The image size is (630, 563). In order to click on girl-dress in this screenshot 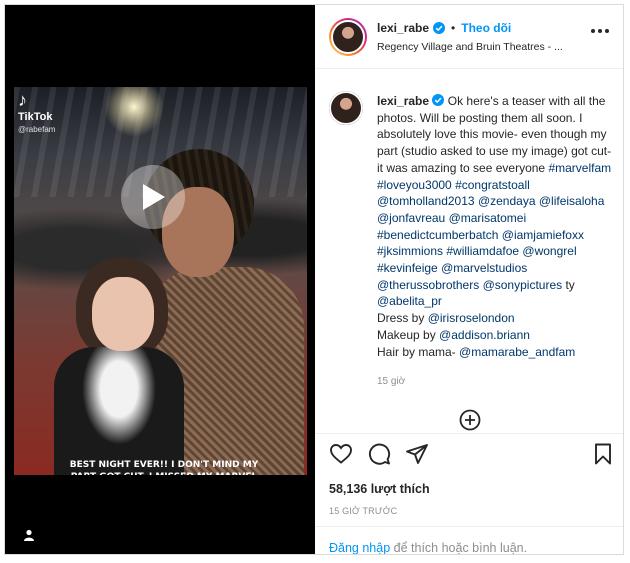, I will do `click(119, 411)`.